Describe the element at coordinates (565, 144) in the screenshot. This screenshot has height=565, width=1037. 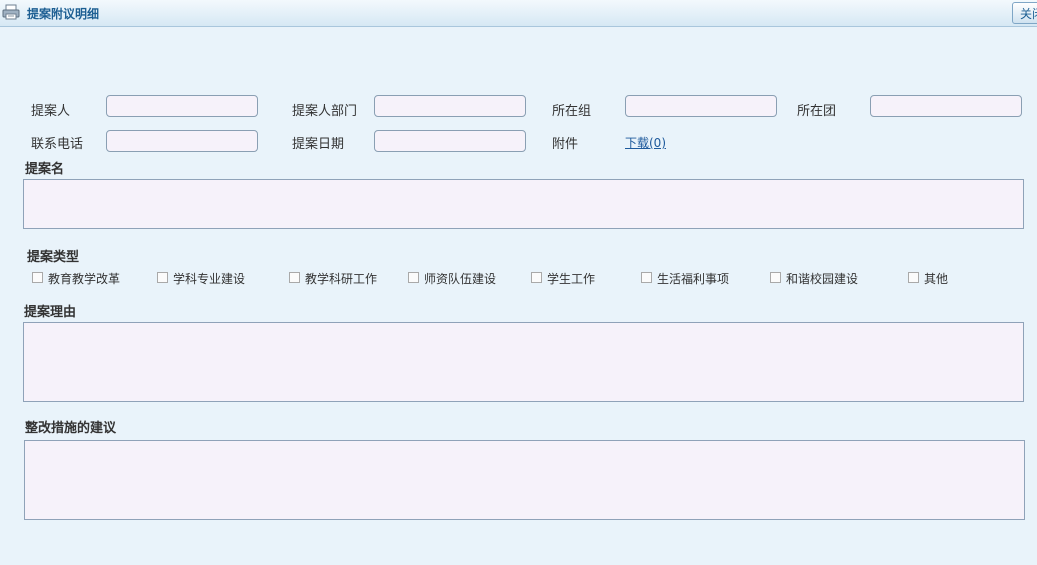
I see `attachment-label: 附件` at that location.